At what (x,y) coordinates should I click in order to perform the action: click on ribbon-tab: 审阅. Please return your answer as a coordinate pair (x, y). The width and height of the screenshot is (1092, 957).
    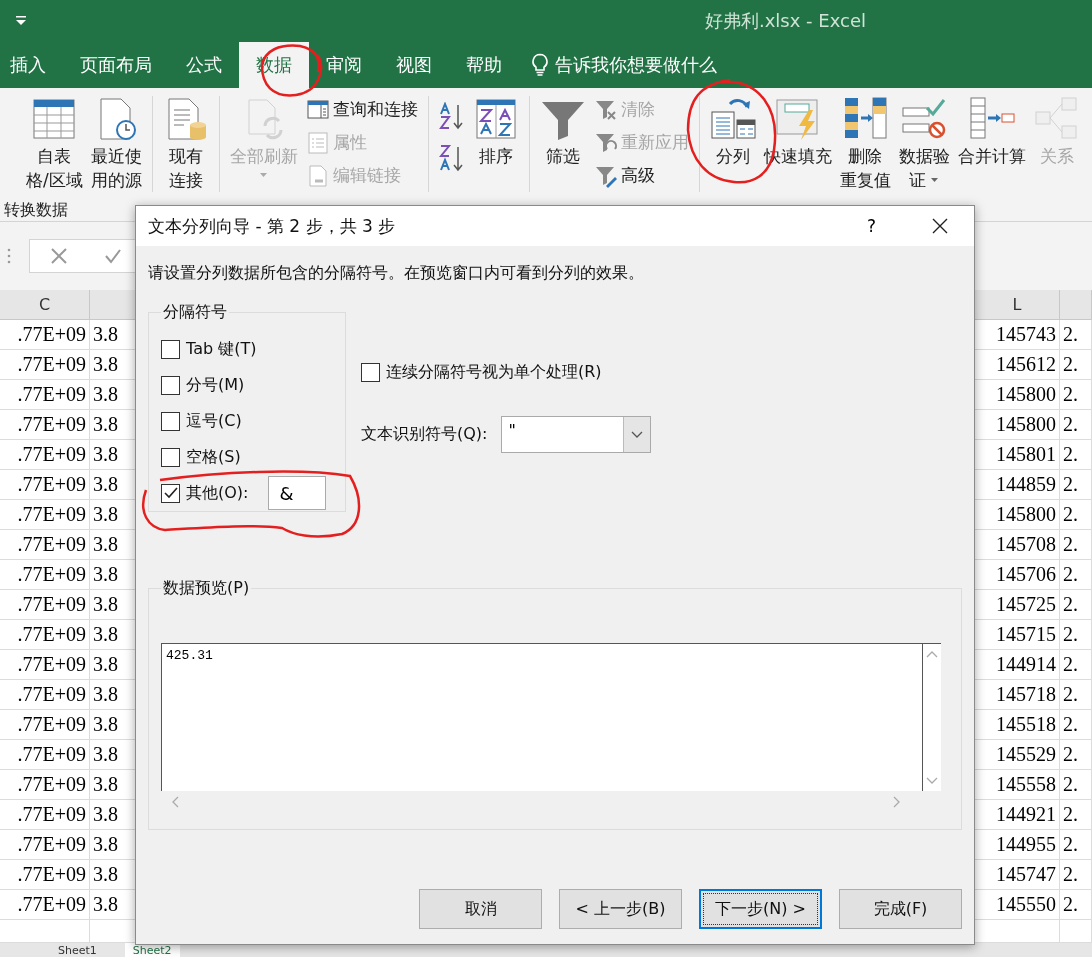
    Looking at the image, I should click on (344, 65).